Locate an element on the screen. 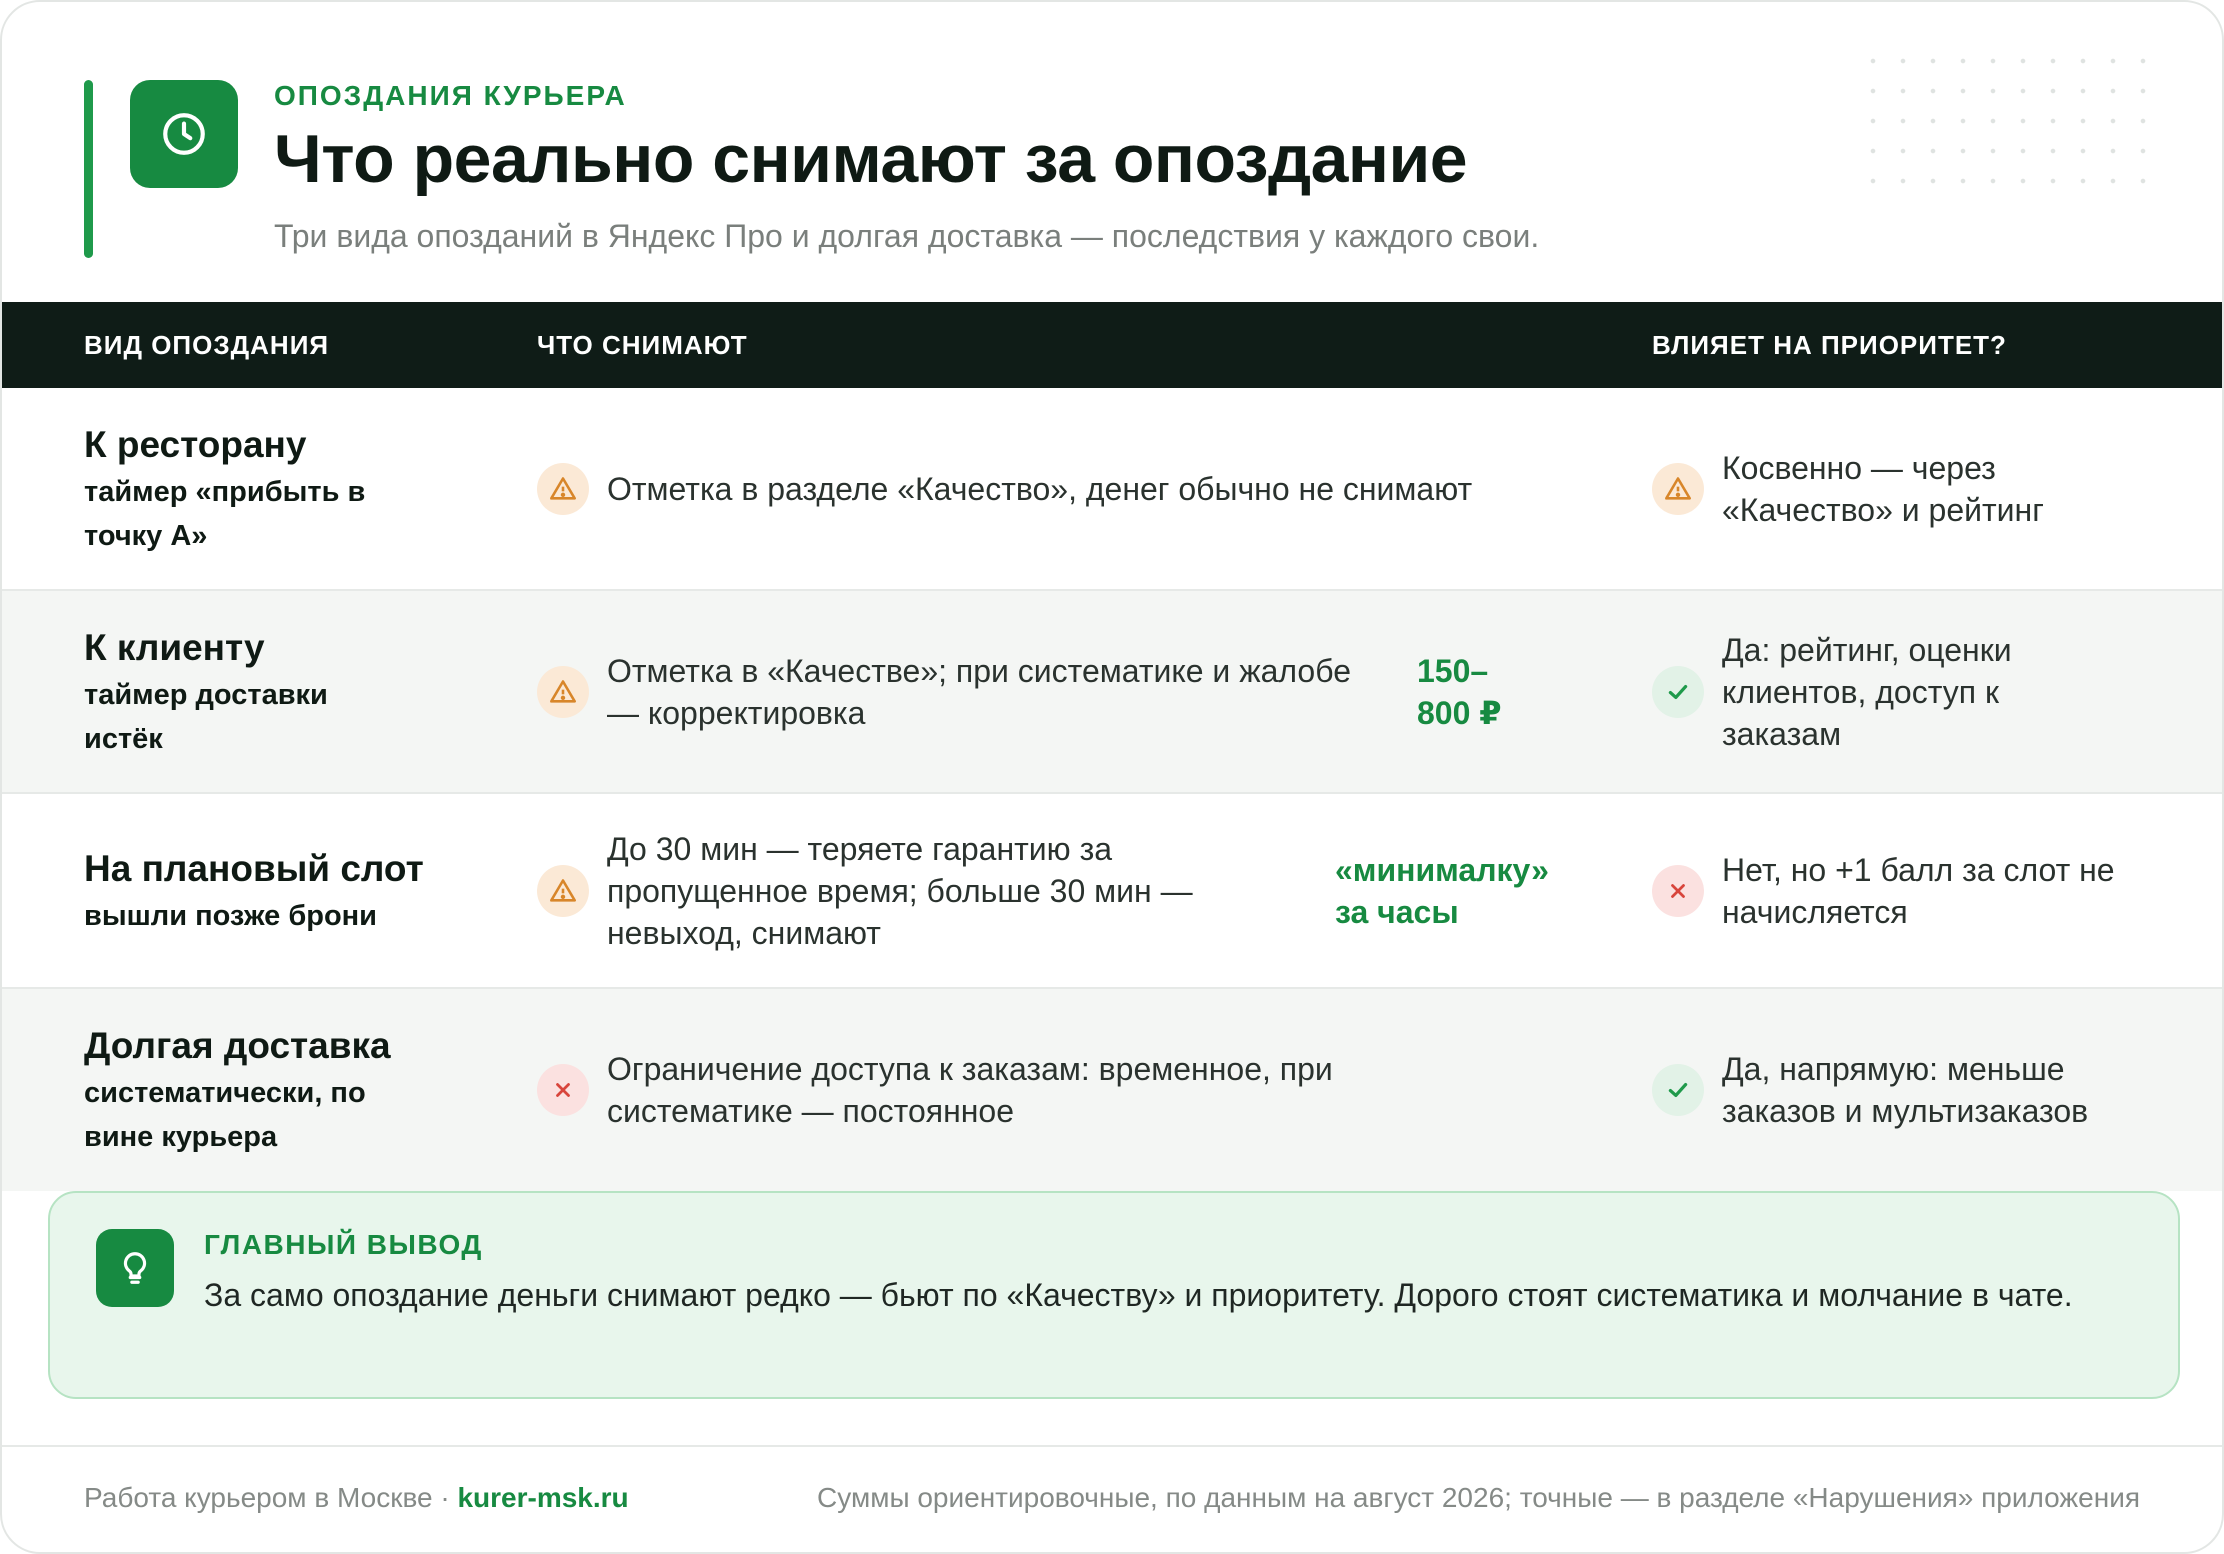 The image size is (2224, 1554). eyebrow-label: ОПОЗДАНИЯ КУРЬЕРА is located at coordinates (450, 95).